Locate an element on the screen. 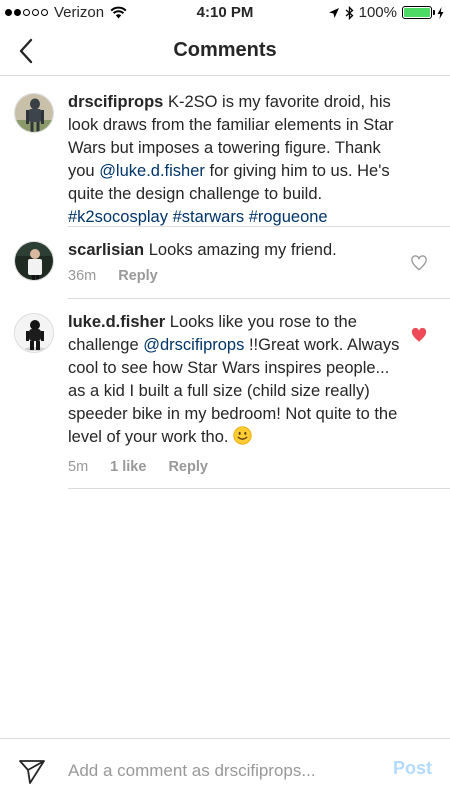 The height and width of the screenshot is (800, 450). comment-input-bar: Post is located at coordinates (225, 769).